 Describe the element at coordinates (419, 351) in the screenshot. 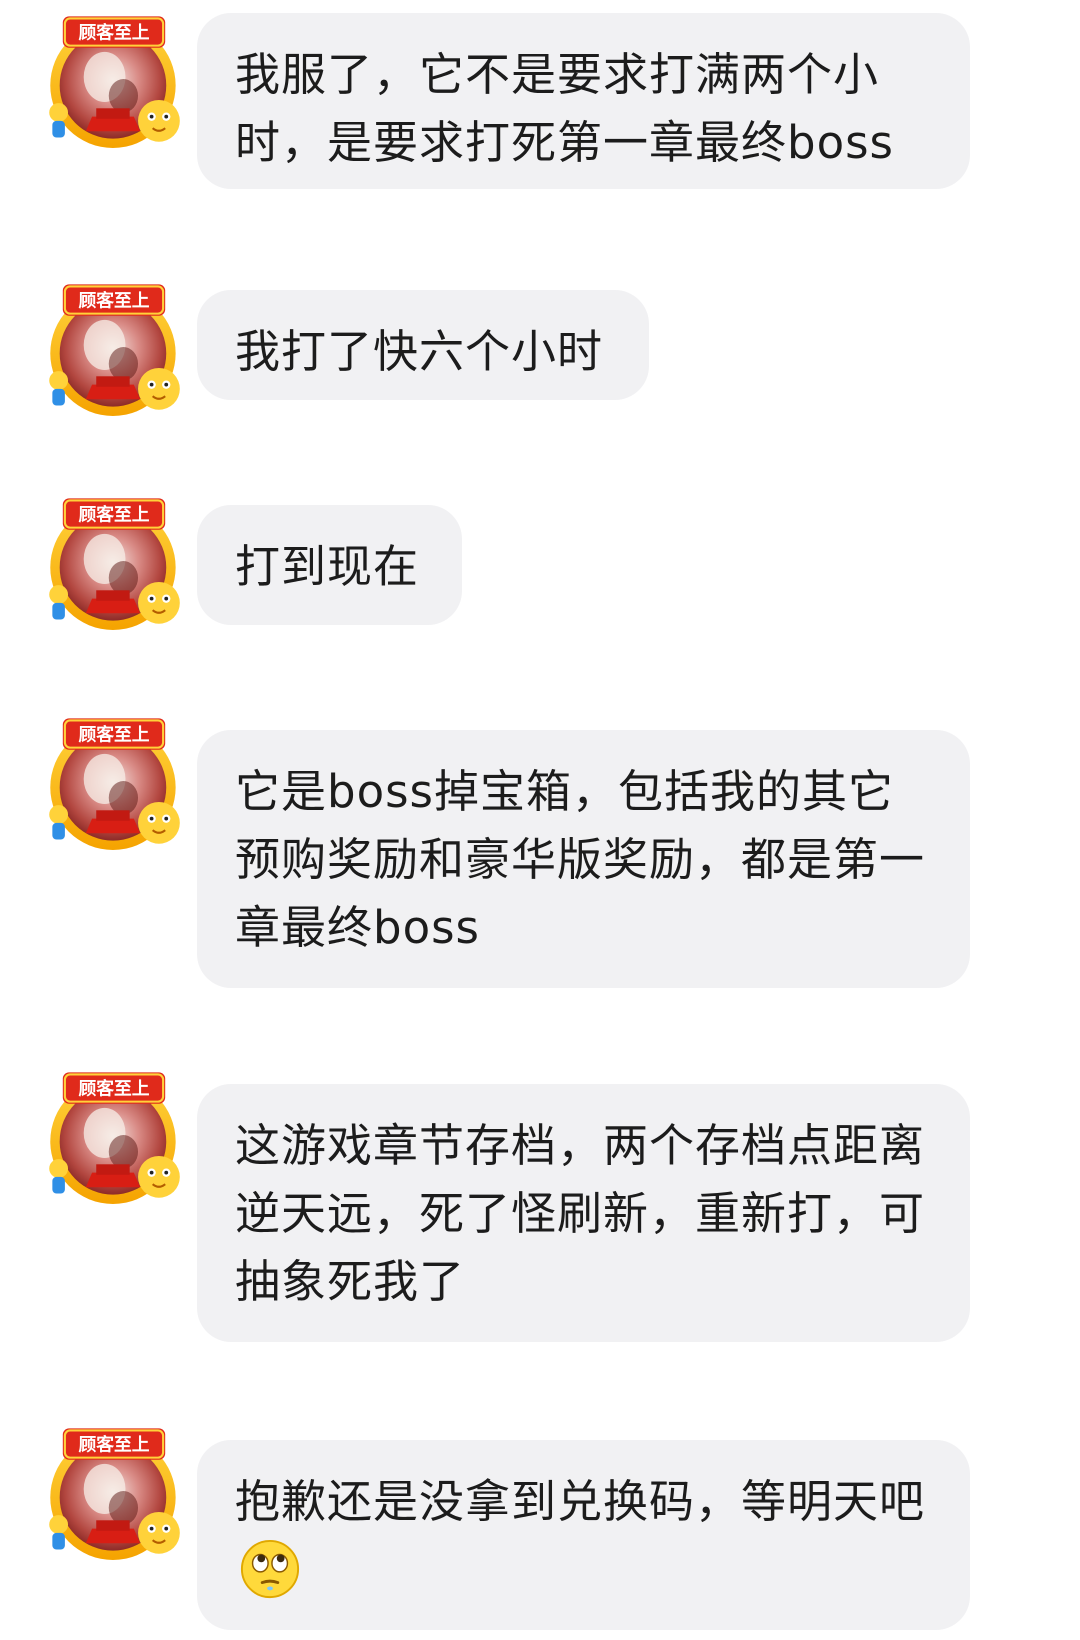

I see `message-text: 我打了快六个小时` at that location.